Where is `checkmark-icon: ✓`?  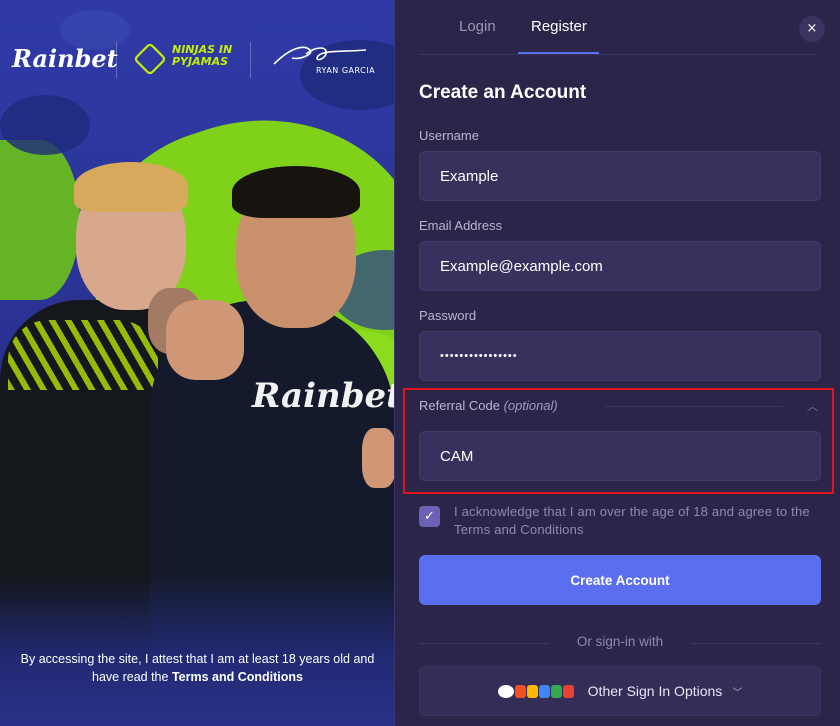 checkmark-icon: ✓ is located at coordinates (429, 516).